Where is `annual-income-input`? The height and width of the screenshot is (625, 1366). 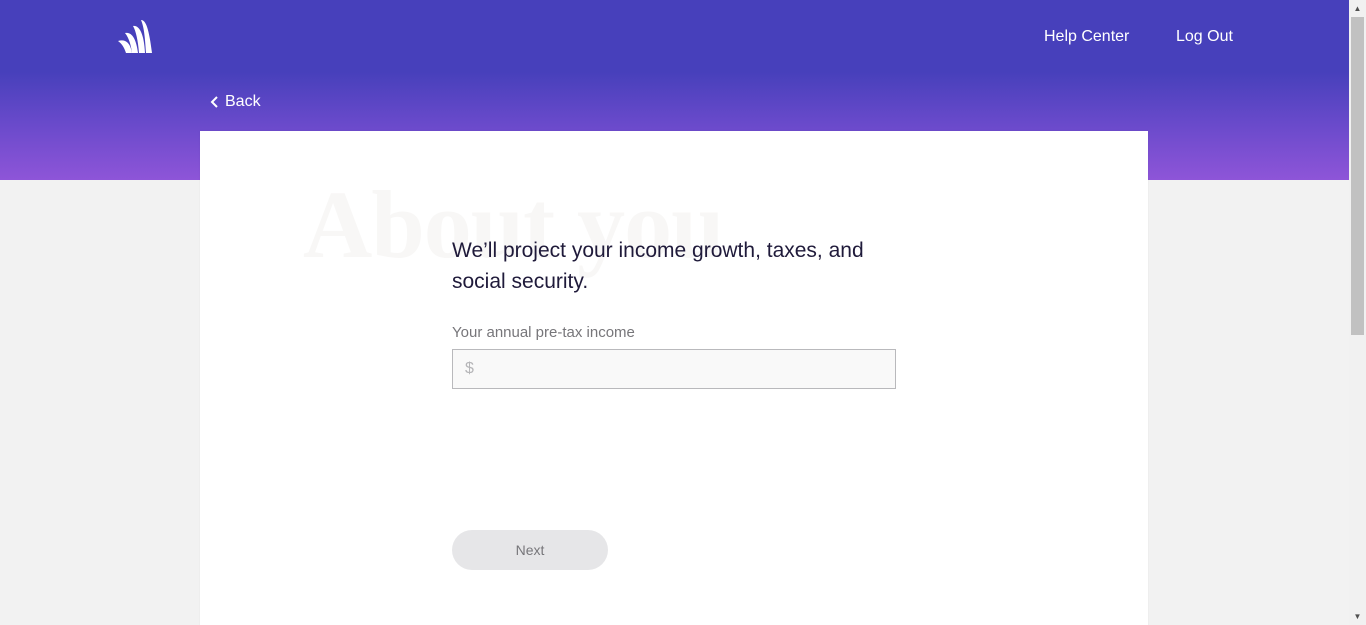 annual-income-input is located at coordinates (684, 369).